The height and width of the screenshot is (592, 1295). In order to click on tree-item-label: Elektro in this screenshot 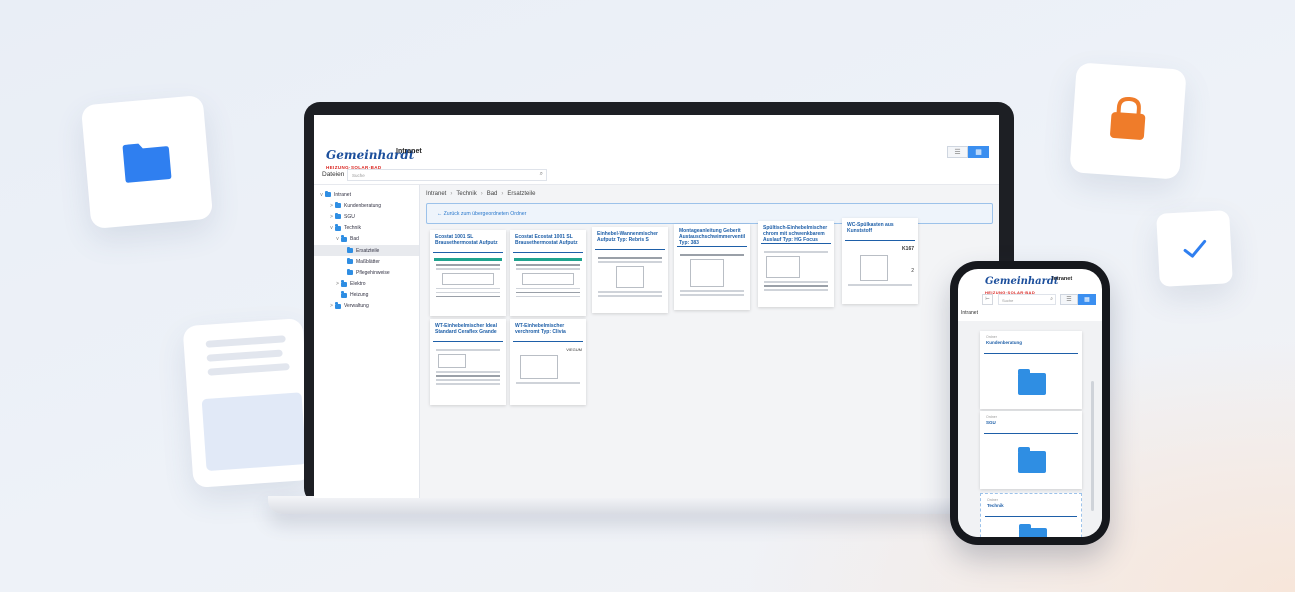, I will do `click(358, 284)`.